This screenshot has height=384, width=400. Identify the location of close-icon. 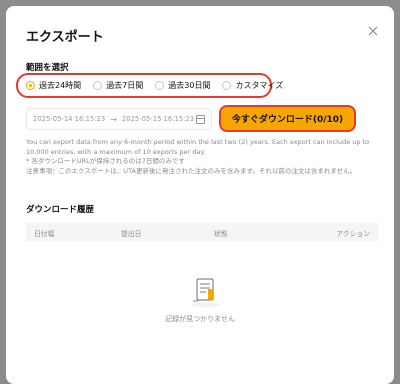
(373, 31).